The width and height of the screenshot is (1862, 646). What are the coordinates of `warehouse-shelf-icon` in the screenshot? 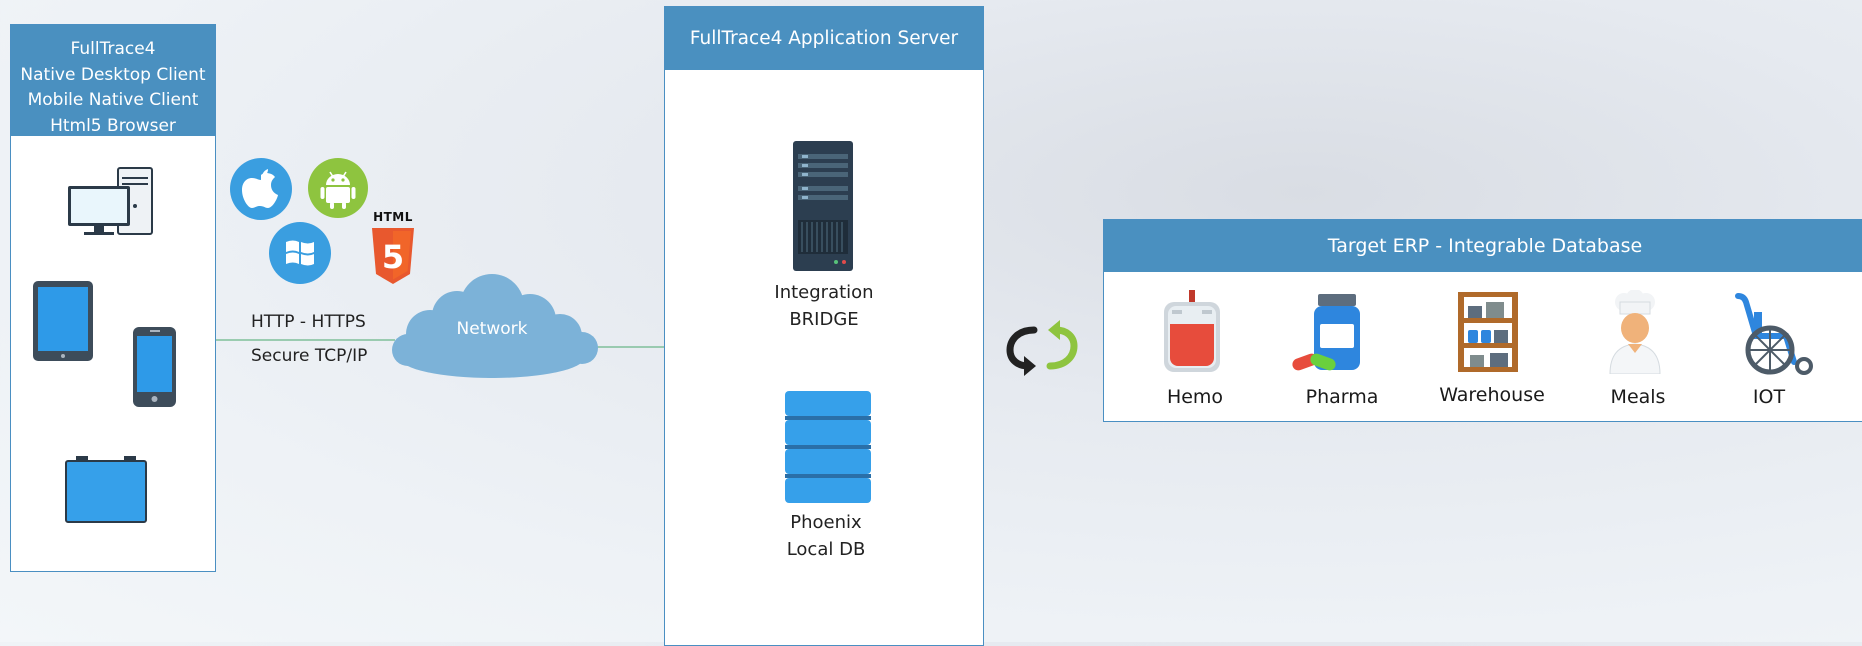 It's located at (1488, 332).